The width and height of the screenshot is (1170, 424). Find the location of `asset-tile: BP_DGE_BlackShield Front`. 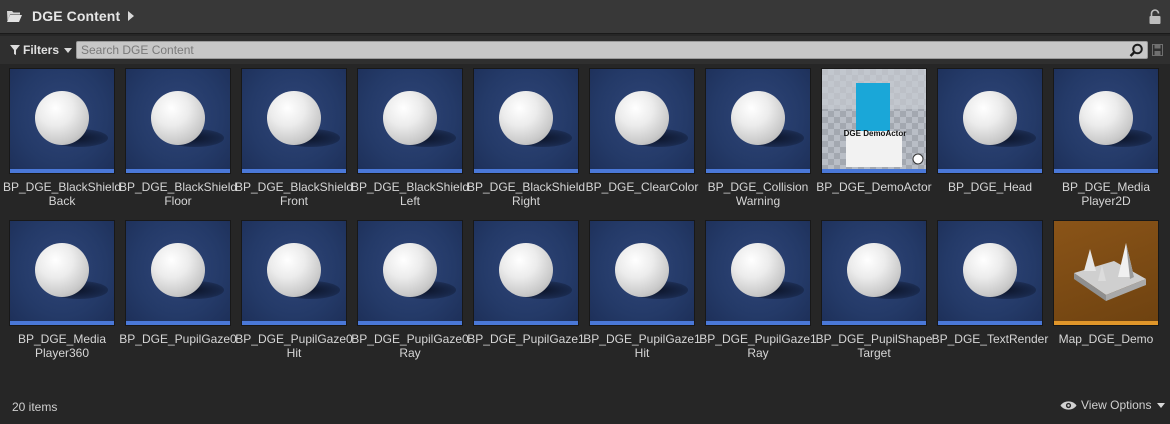

asset-tile: BP_DGE_BlackShield Front is located at coordinates (292, 140).